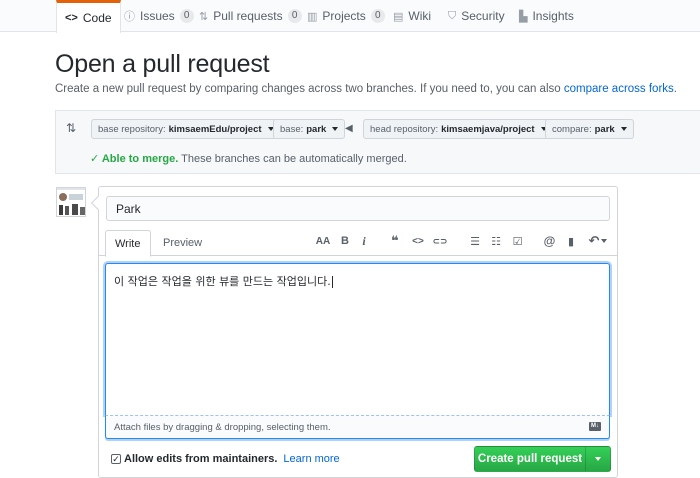  I want to click on head-repository-select: head repository: kimsaemjava/project, so click(458, 129).